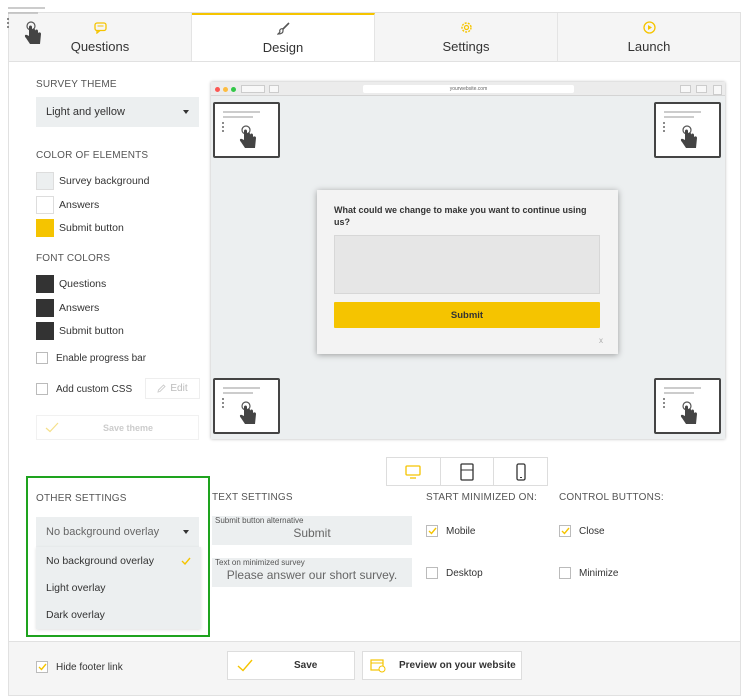 The width and height of the screenshot is (746, 700). I want to click on tab-label: Settings, so click(466, 46).